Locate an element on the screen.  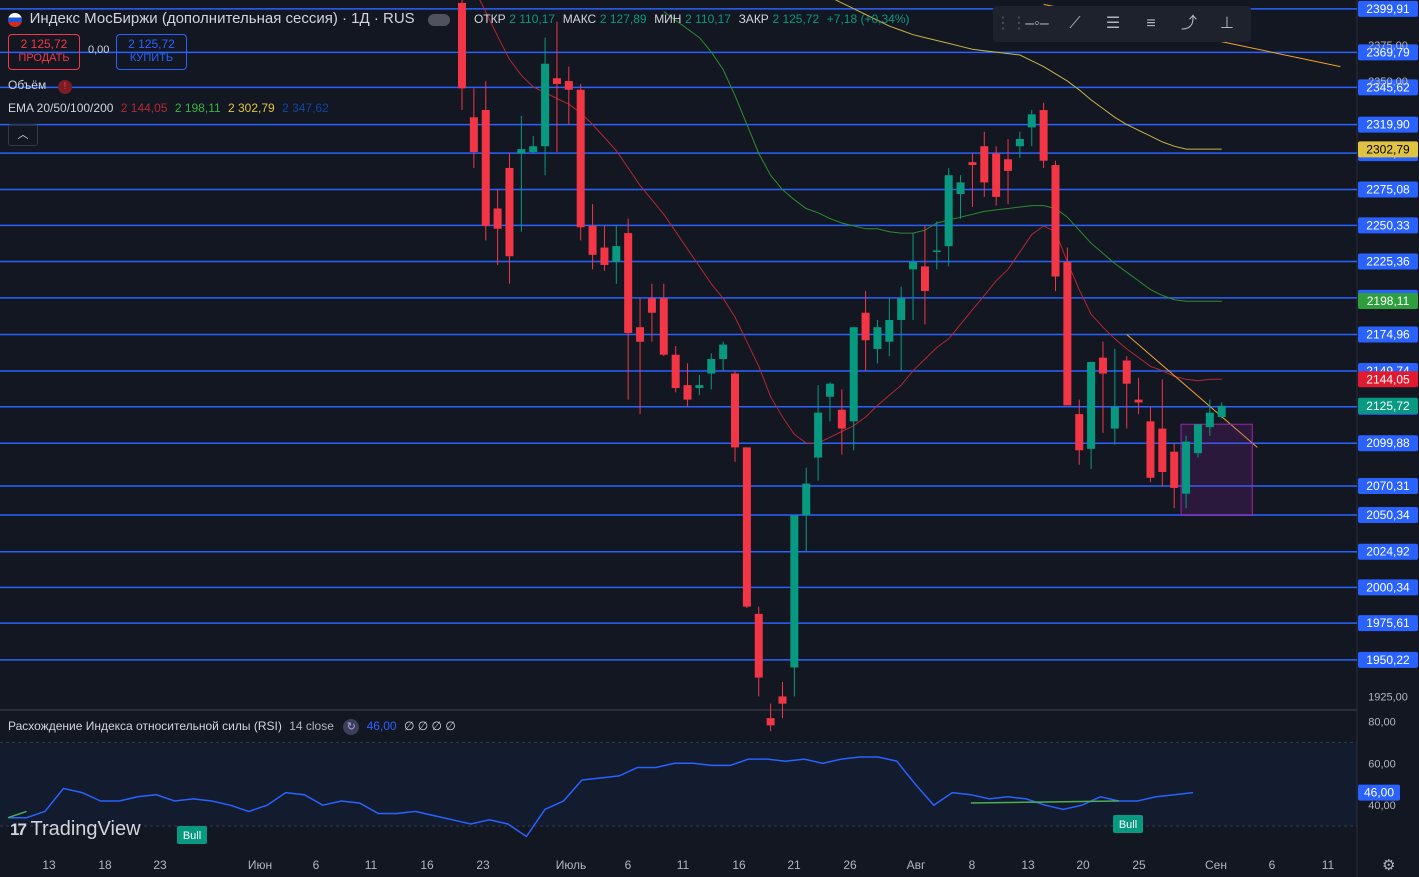
highlight-box is located at coordinates (1216, 469).